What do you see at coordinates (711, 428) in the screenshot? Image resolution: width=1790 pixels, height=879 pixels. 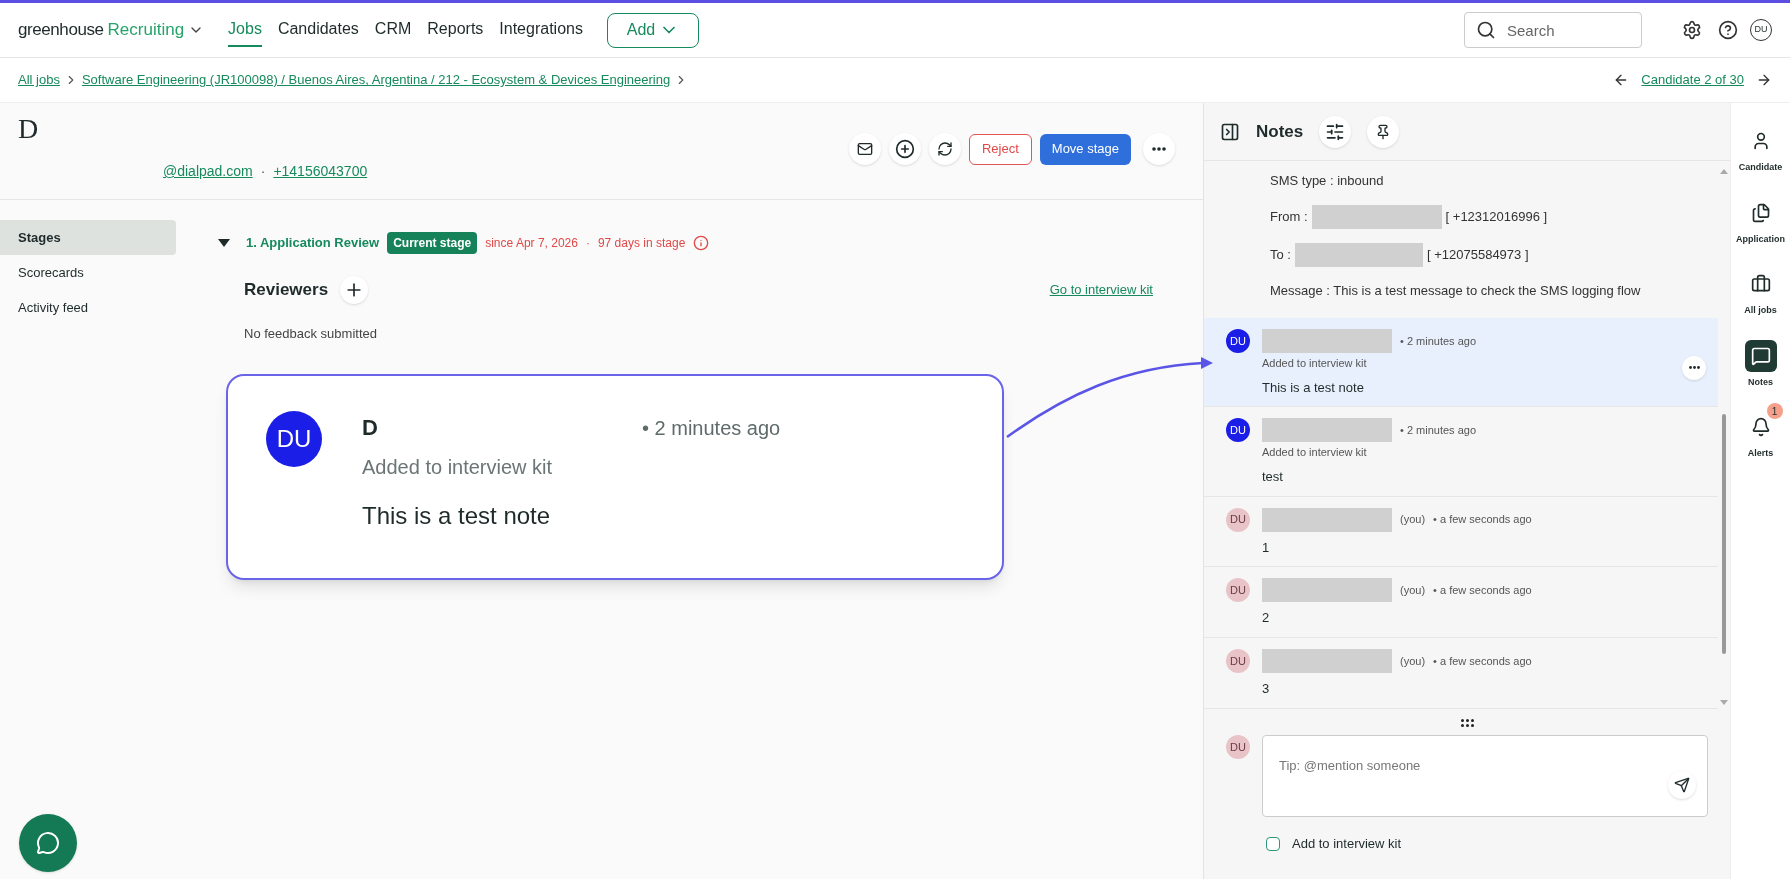 I see `callout-time: • 2 minutes ago` at bounding box center [711, 428].